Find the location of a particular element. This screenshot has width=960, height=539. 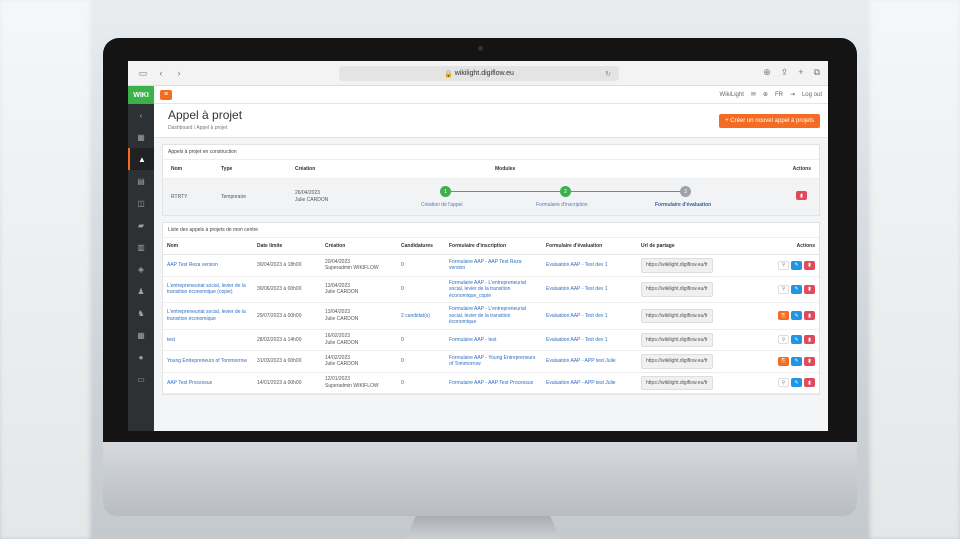

delete-button: ▮ is located at coordinates (801, 195).